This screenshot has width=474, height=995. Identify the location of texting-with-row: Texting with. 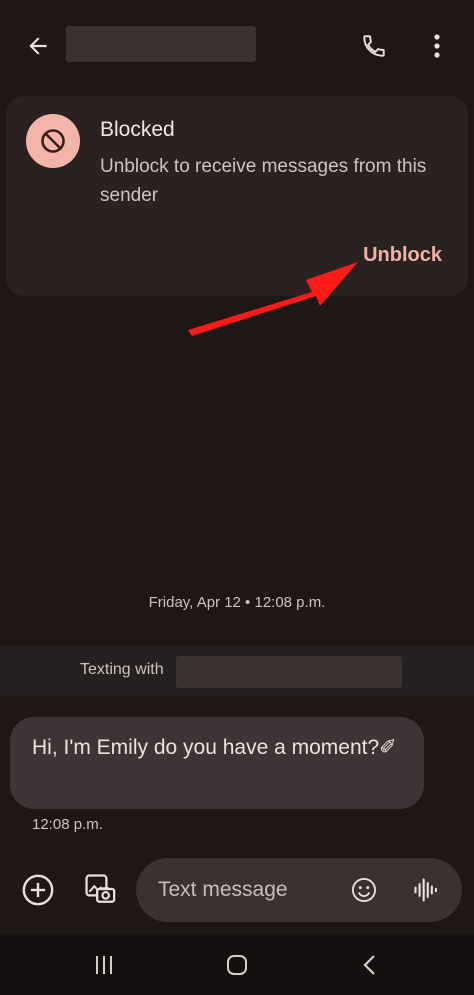
(237, 671).